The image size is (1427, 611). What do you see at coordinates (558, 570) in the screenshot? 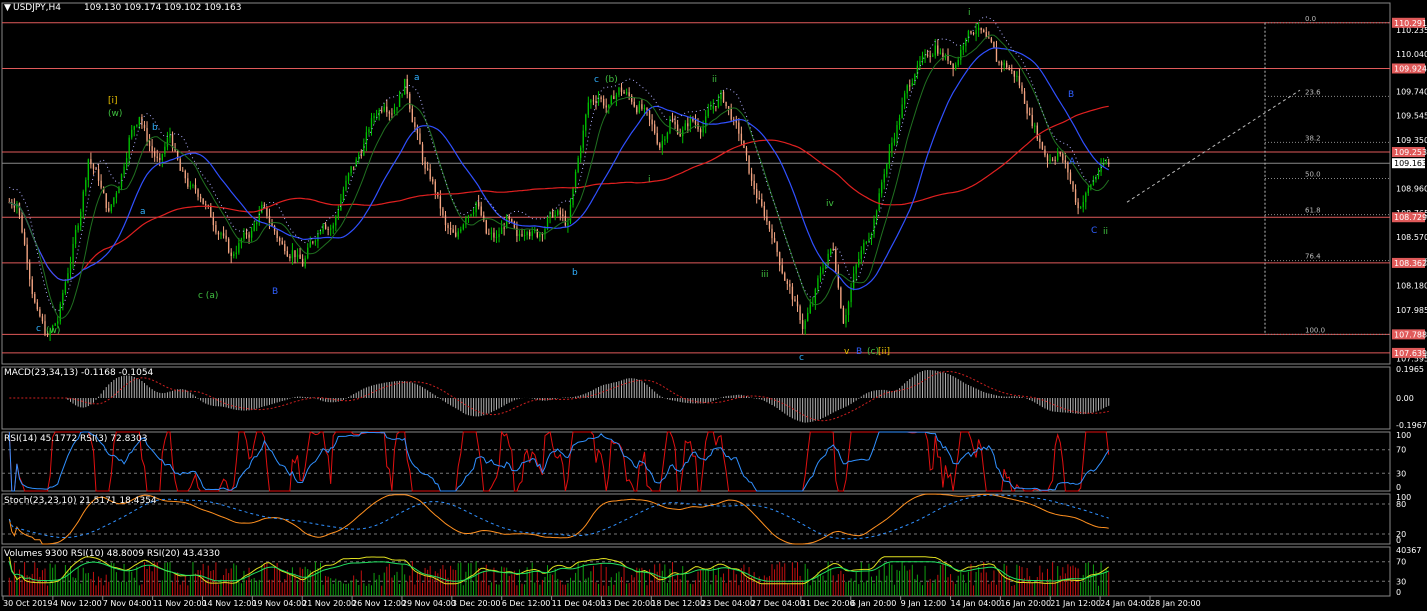
I see `volume-rsi10-line` at bounding box center [558, 570].